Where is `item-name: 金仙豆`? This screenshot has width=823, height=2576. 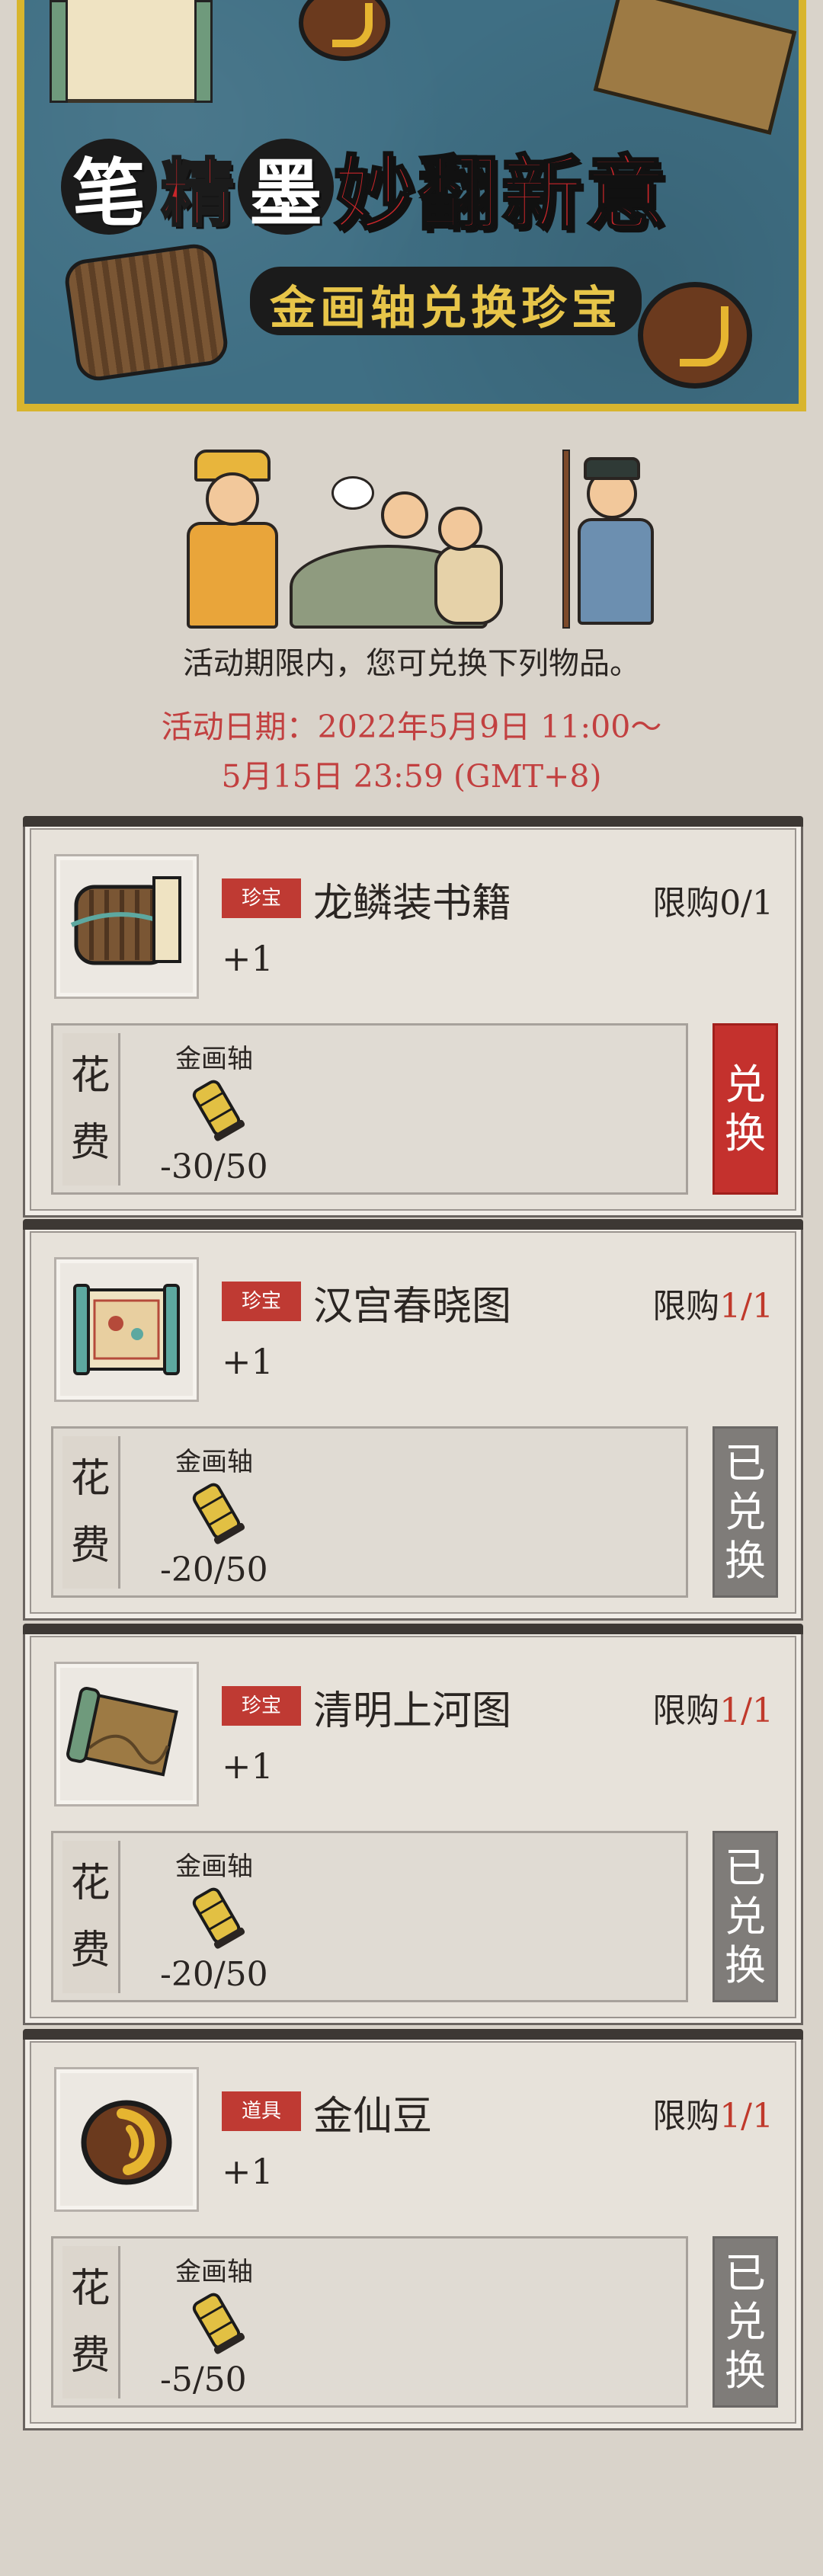
item-name: 金仙豆 is located at coordinates (373, 2116).